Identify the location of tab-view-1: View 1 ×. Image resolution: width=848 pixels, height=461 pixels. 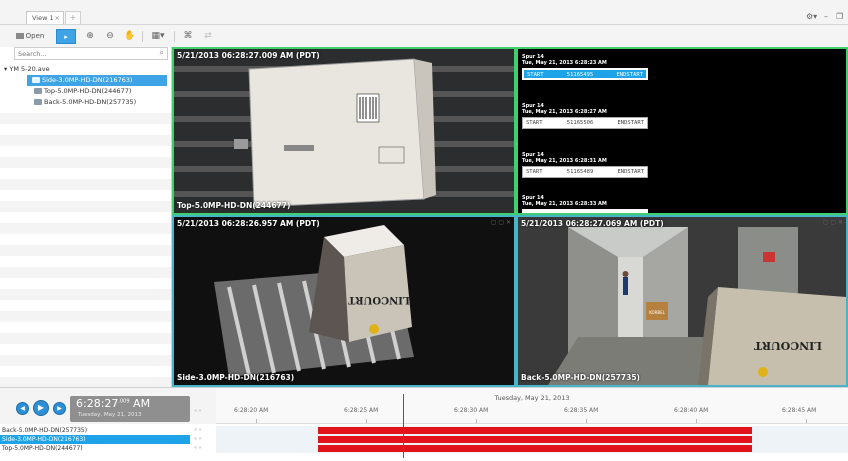
(45, 17).